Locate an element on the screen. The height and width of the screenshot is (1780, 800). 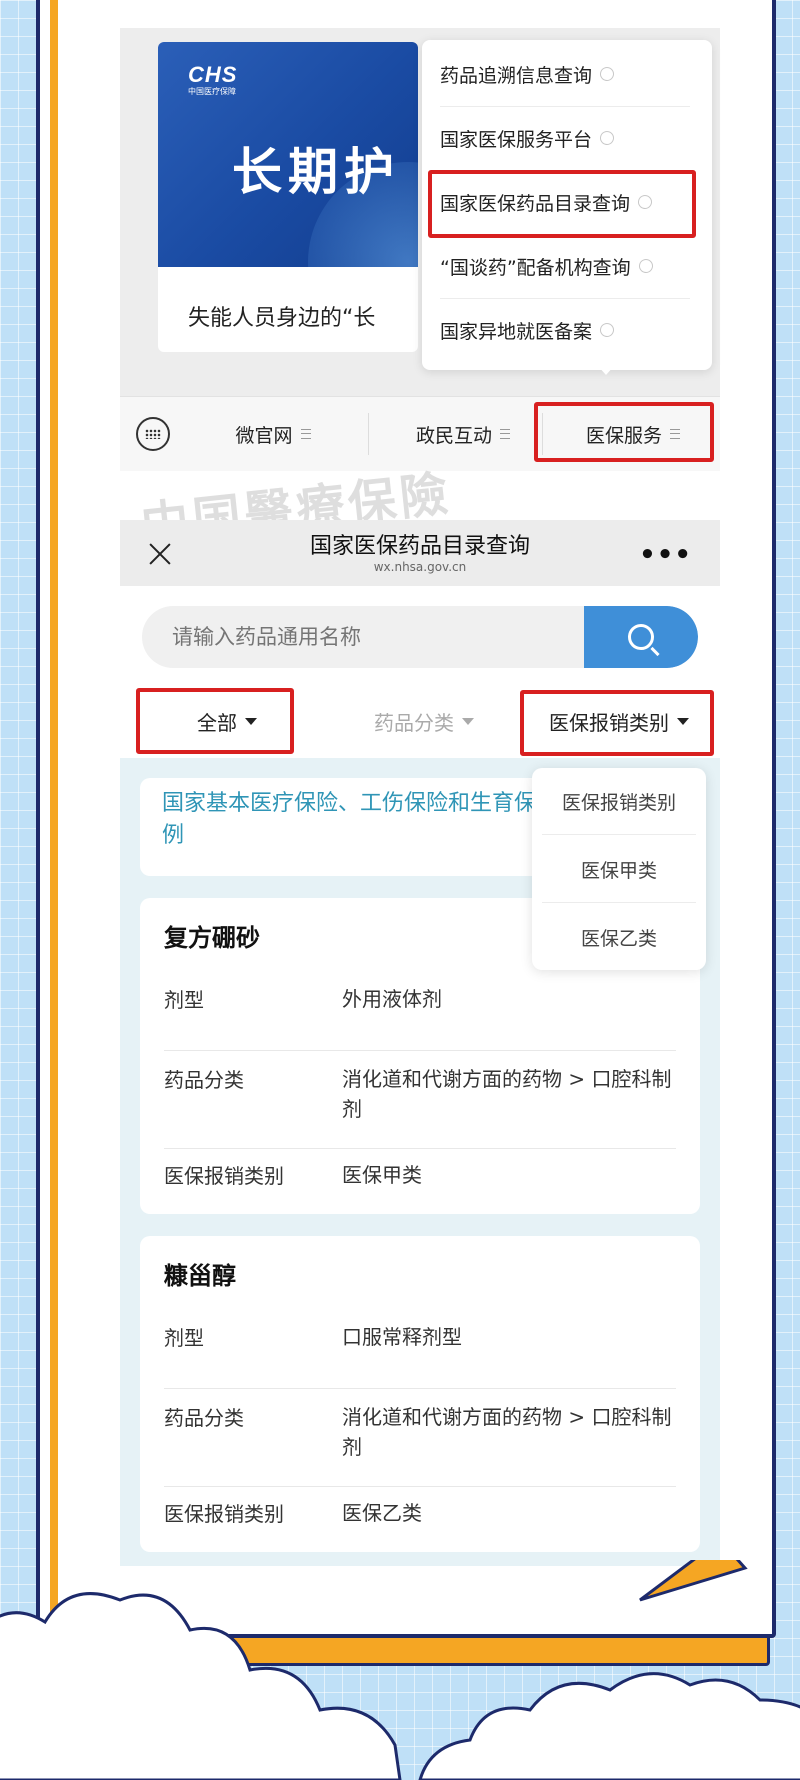
page-title: 国家医保药品目录查询 is located at coordinates (419, 546).